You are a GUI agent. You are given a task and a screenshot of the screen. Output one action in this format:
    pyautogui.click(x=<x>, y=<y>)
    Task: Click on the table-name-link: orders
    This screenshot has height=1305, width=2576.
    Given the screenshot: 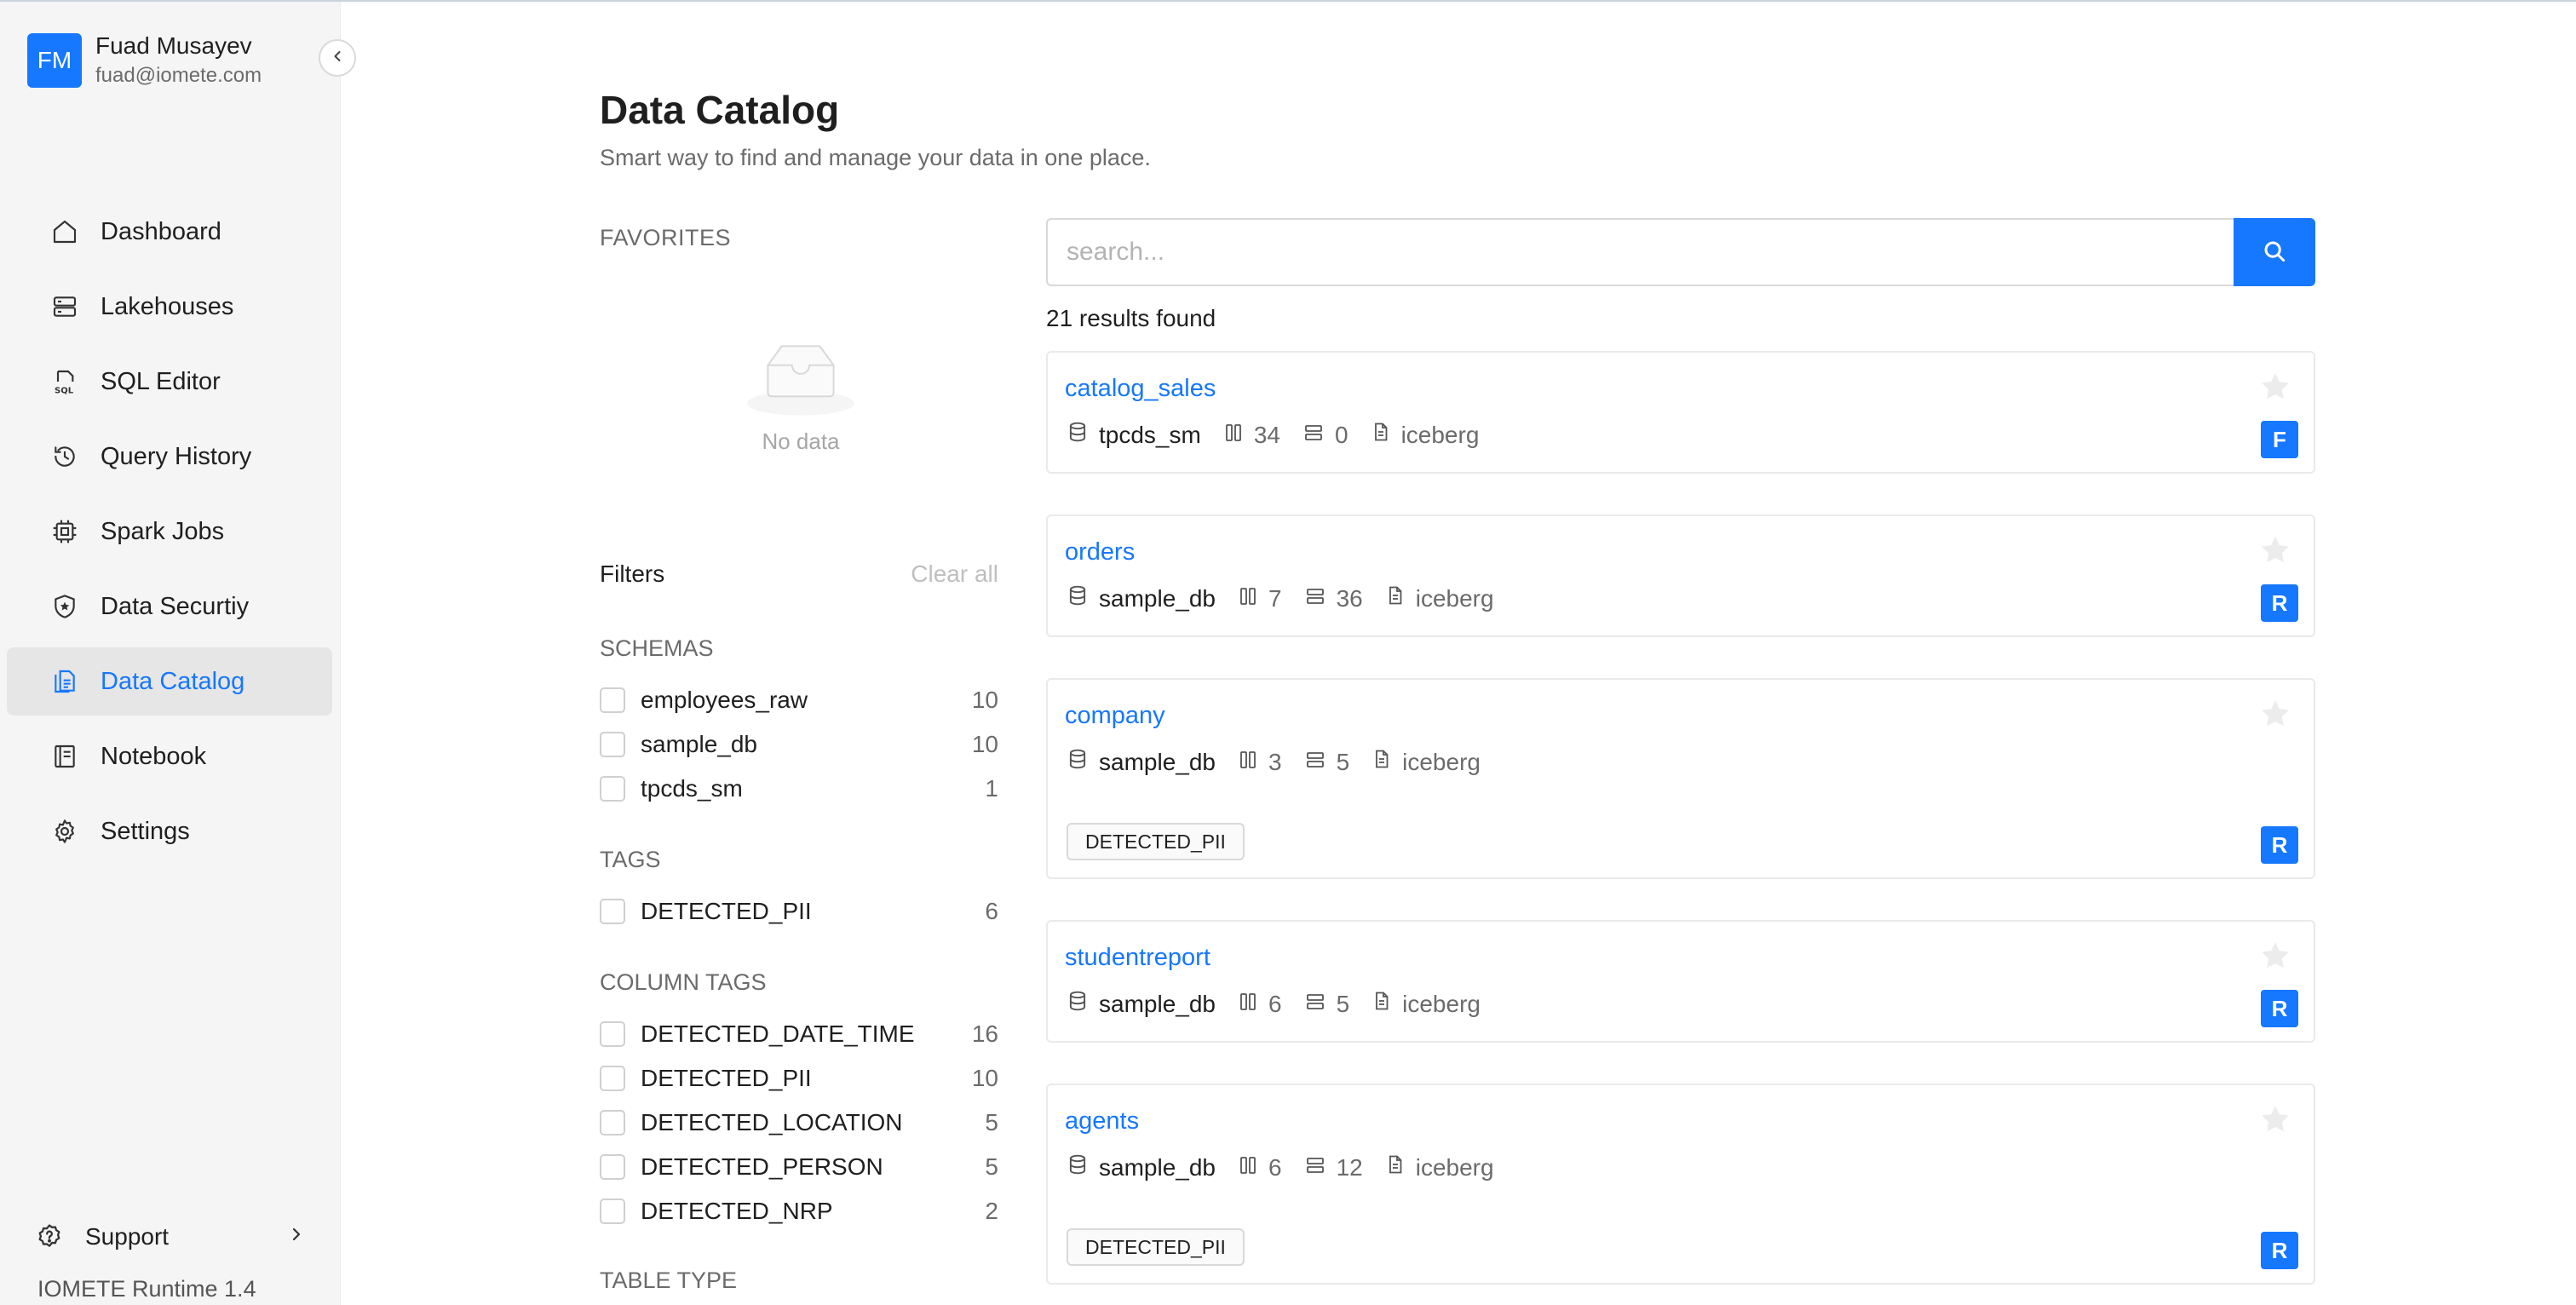 What is the action you would take?
    pyautogui.click(x=1100, y=552)
    